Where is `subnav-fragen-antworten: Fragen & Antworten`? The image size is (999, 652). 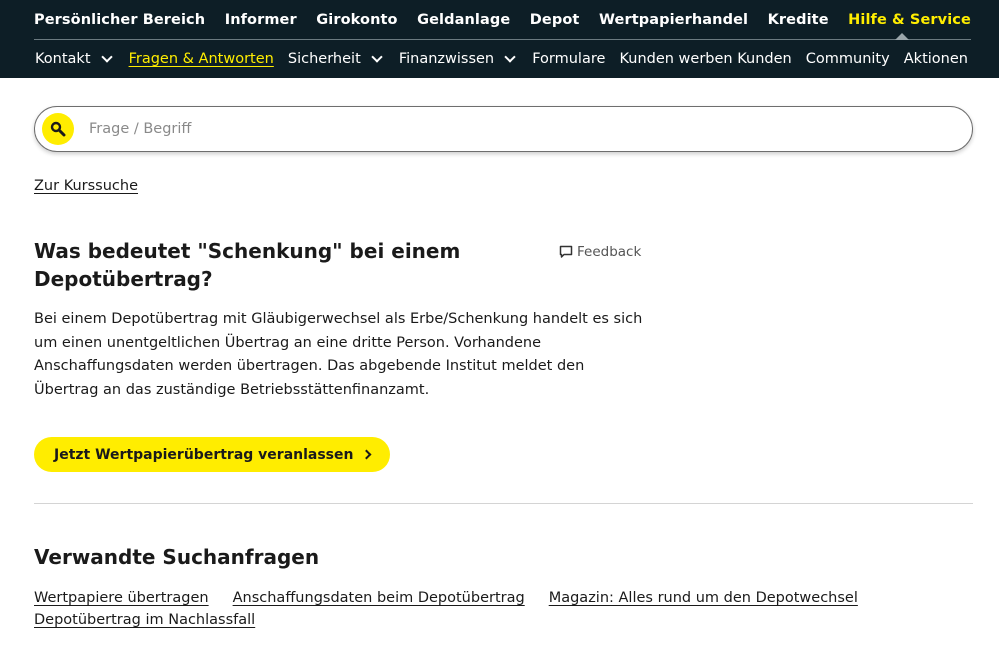
subnav-fragen-antworten: Fragen & Antworten is located at coordinates (201, 59).